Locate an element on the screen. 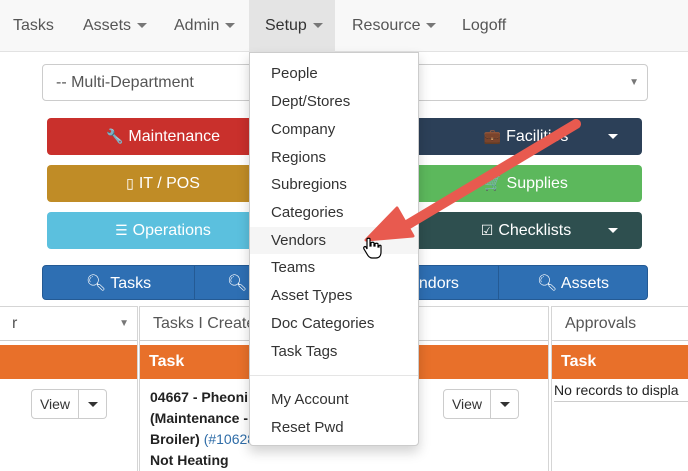 The width and height of the screenshot is (688, 471). top-navbar: Tasks Assets Admin Setup Resource Logoff is located at coordinates (344, 26).